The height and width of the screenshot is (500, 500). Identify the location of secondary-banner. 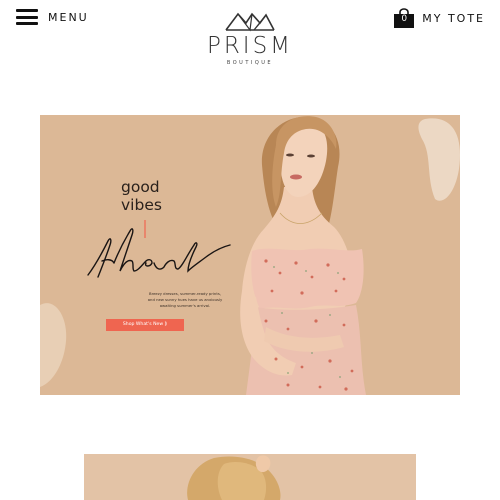
(250, 477).